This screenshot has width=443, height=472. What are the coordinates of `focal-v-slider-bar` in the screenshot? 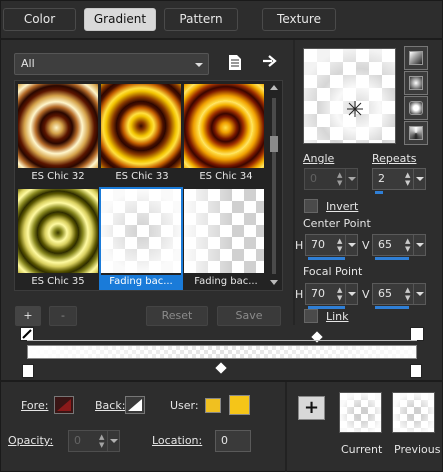 It's located at (392, 307).